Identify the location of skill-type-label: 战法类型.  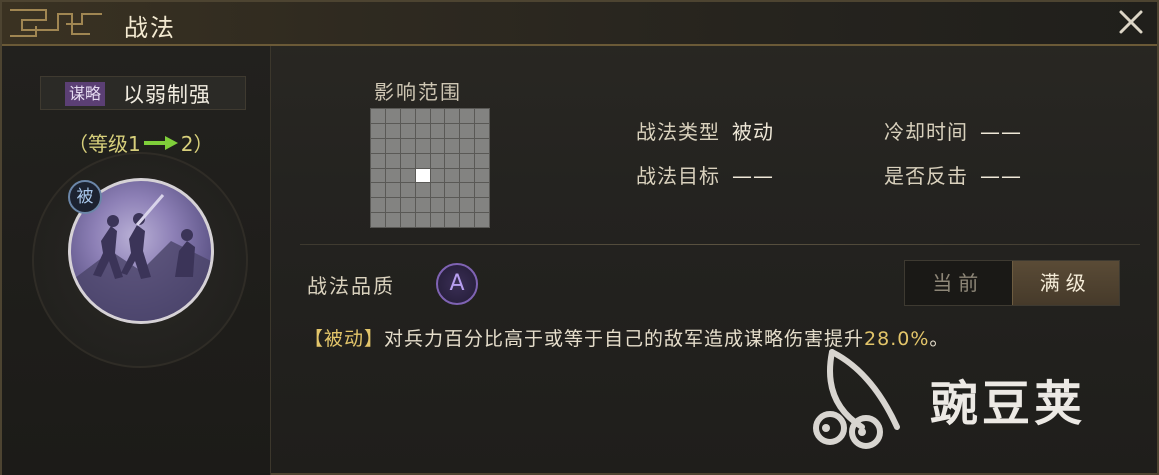
(678, 132).